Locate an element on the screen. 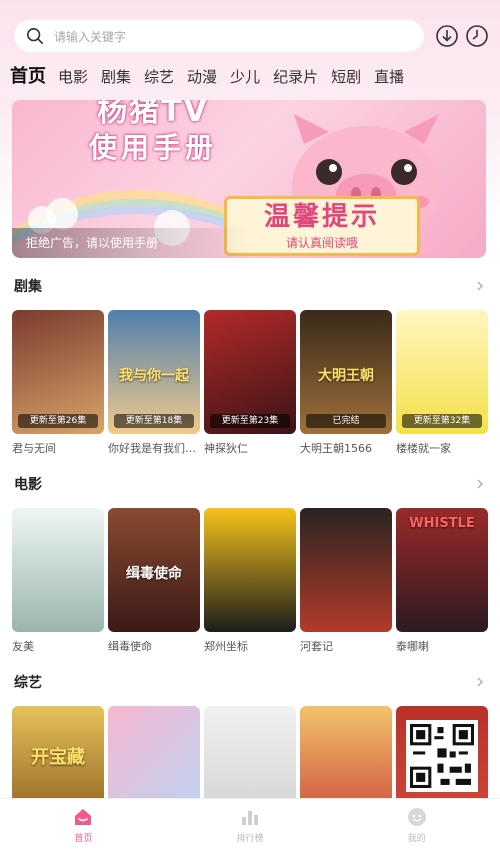 This screenshot has height=850, width=500. banner-title: 杨猪TV 使用手册 is located at coordinates (153, 133).